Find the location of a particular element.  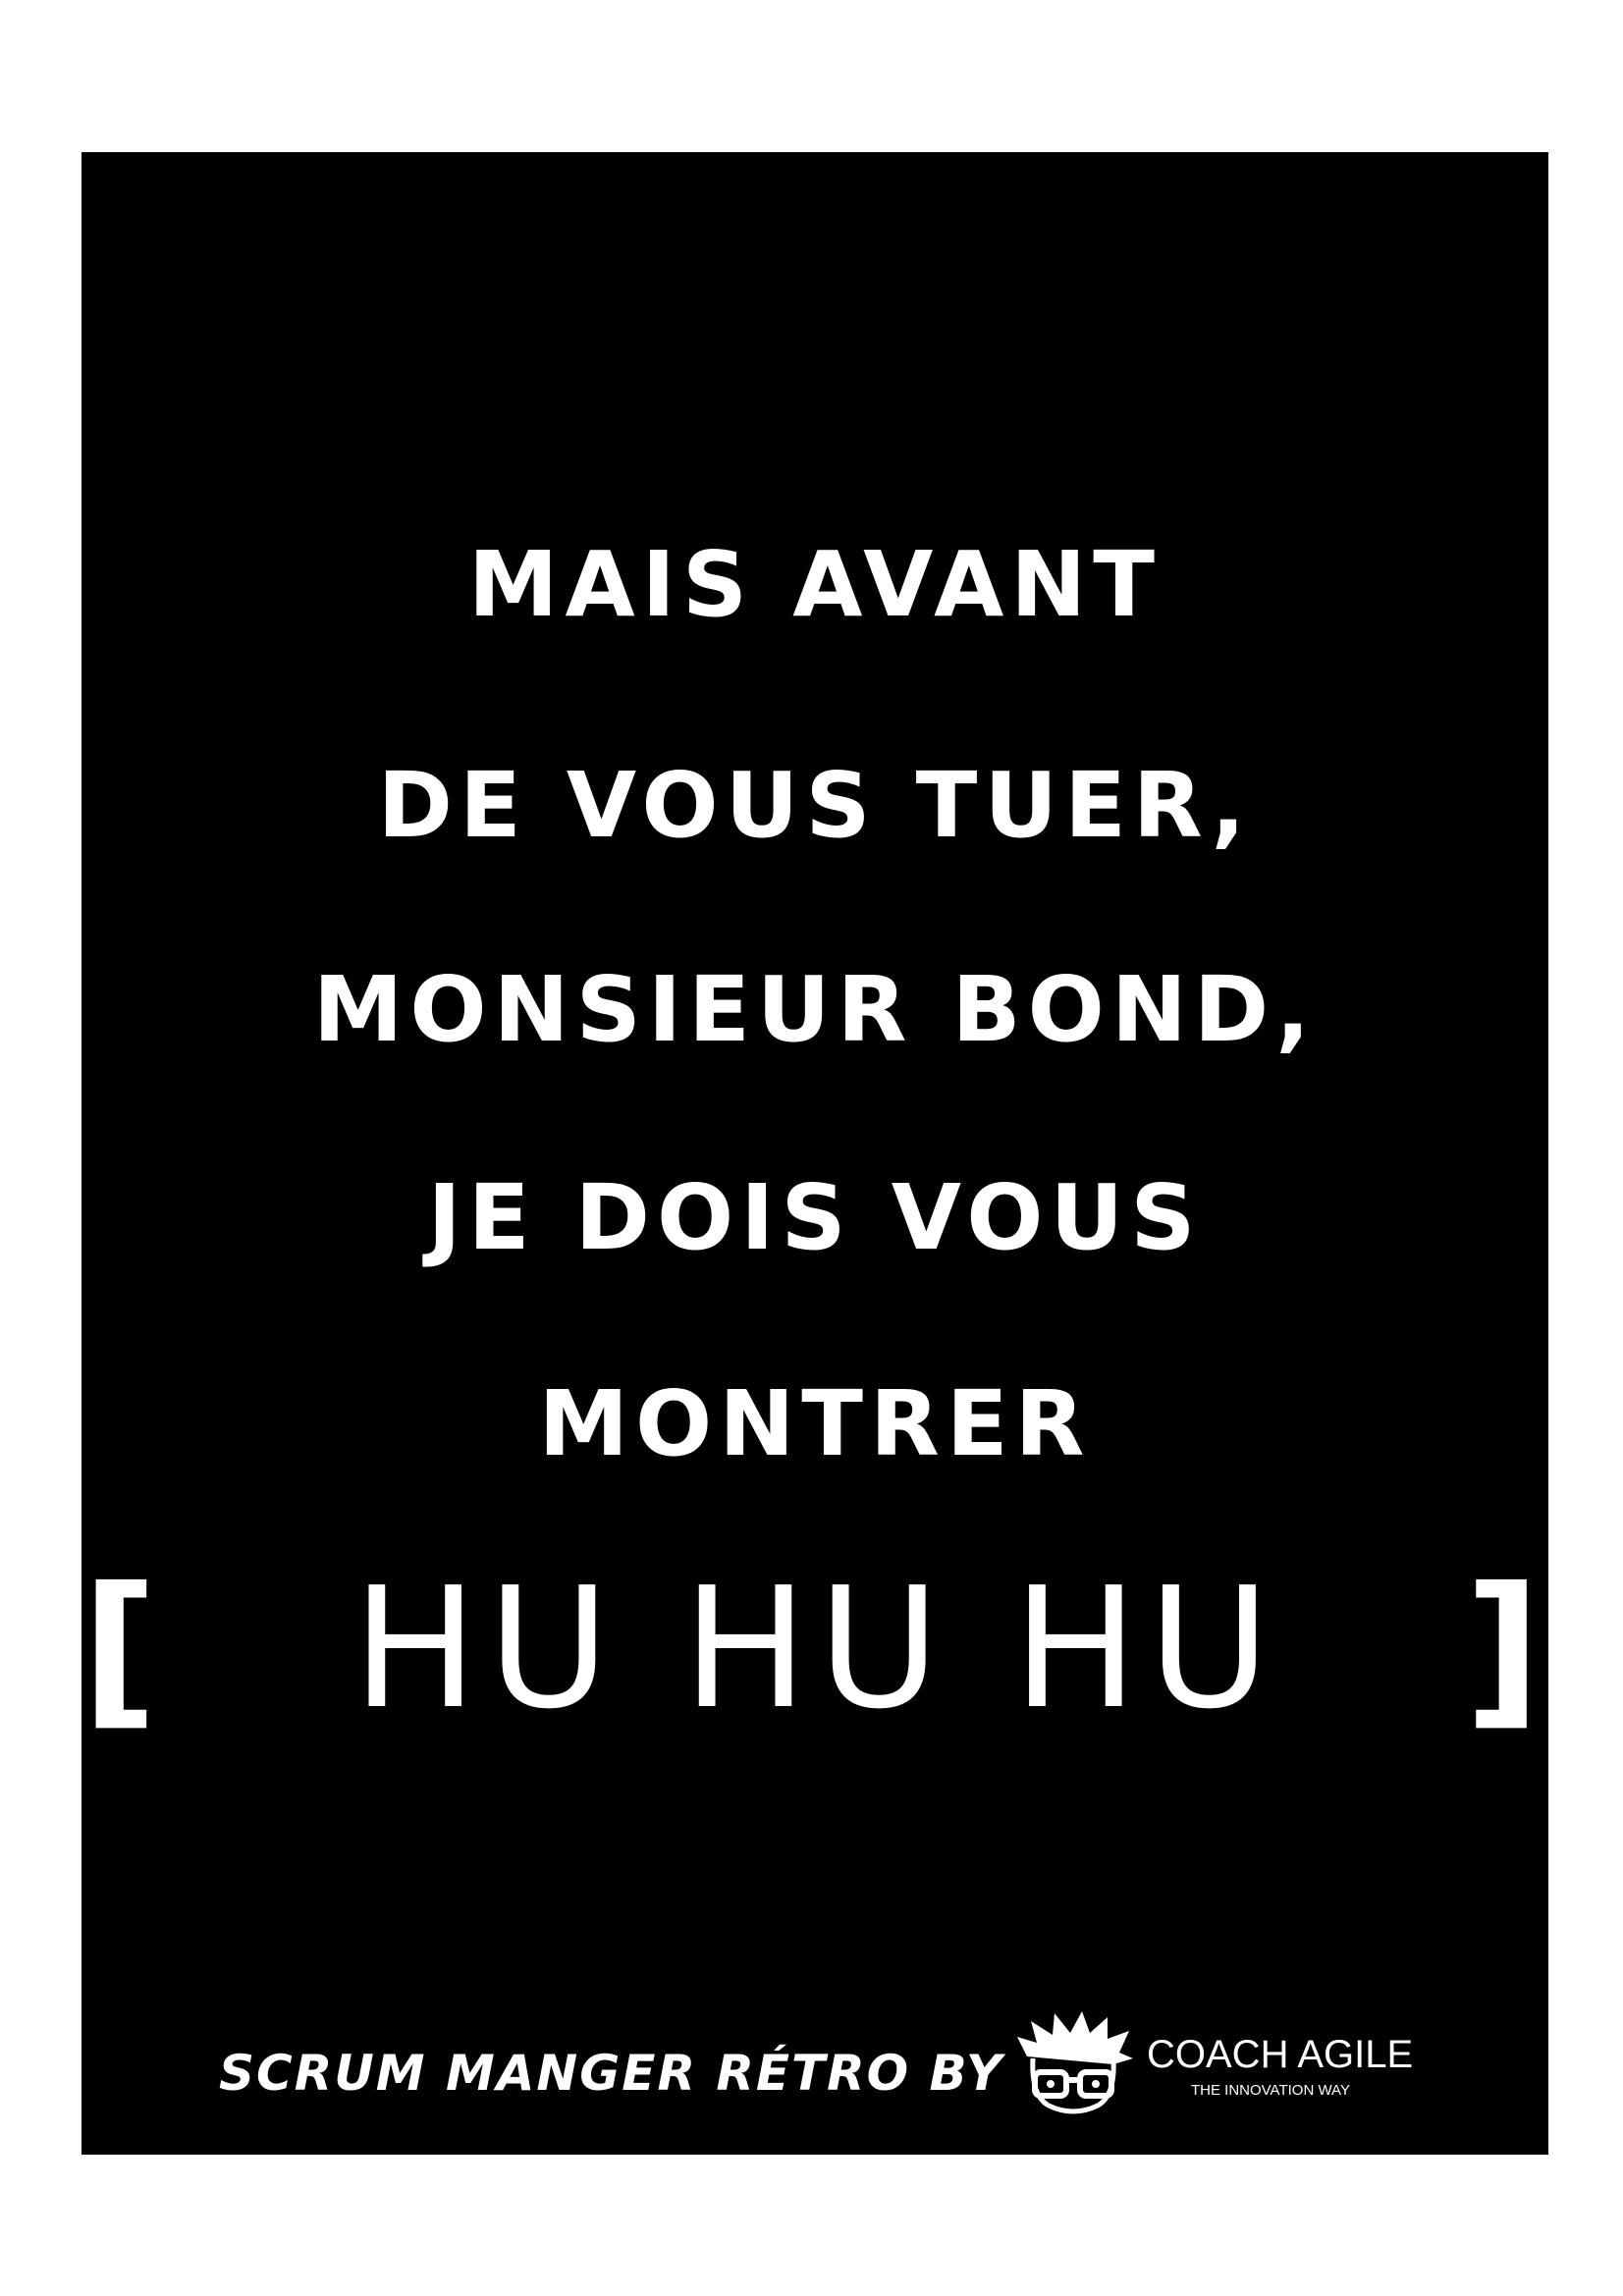

quote-line-4: JE DOIS VOUS is located at coordinates (815, 1217).